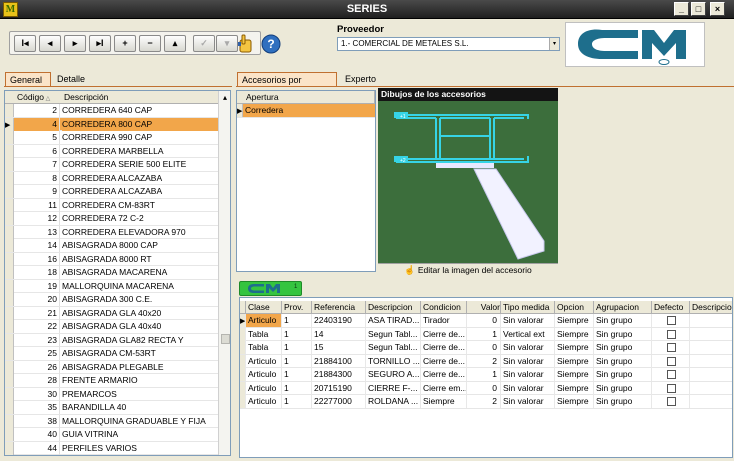 The width and height of the screenshot is (734, 461). What do you see at coordinates (287, 85) in the screenshot?
I see `tab-accesorios-por-apertura: Accesorios por apertura` at bounding box center [287, 85].